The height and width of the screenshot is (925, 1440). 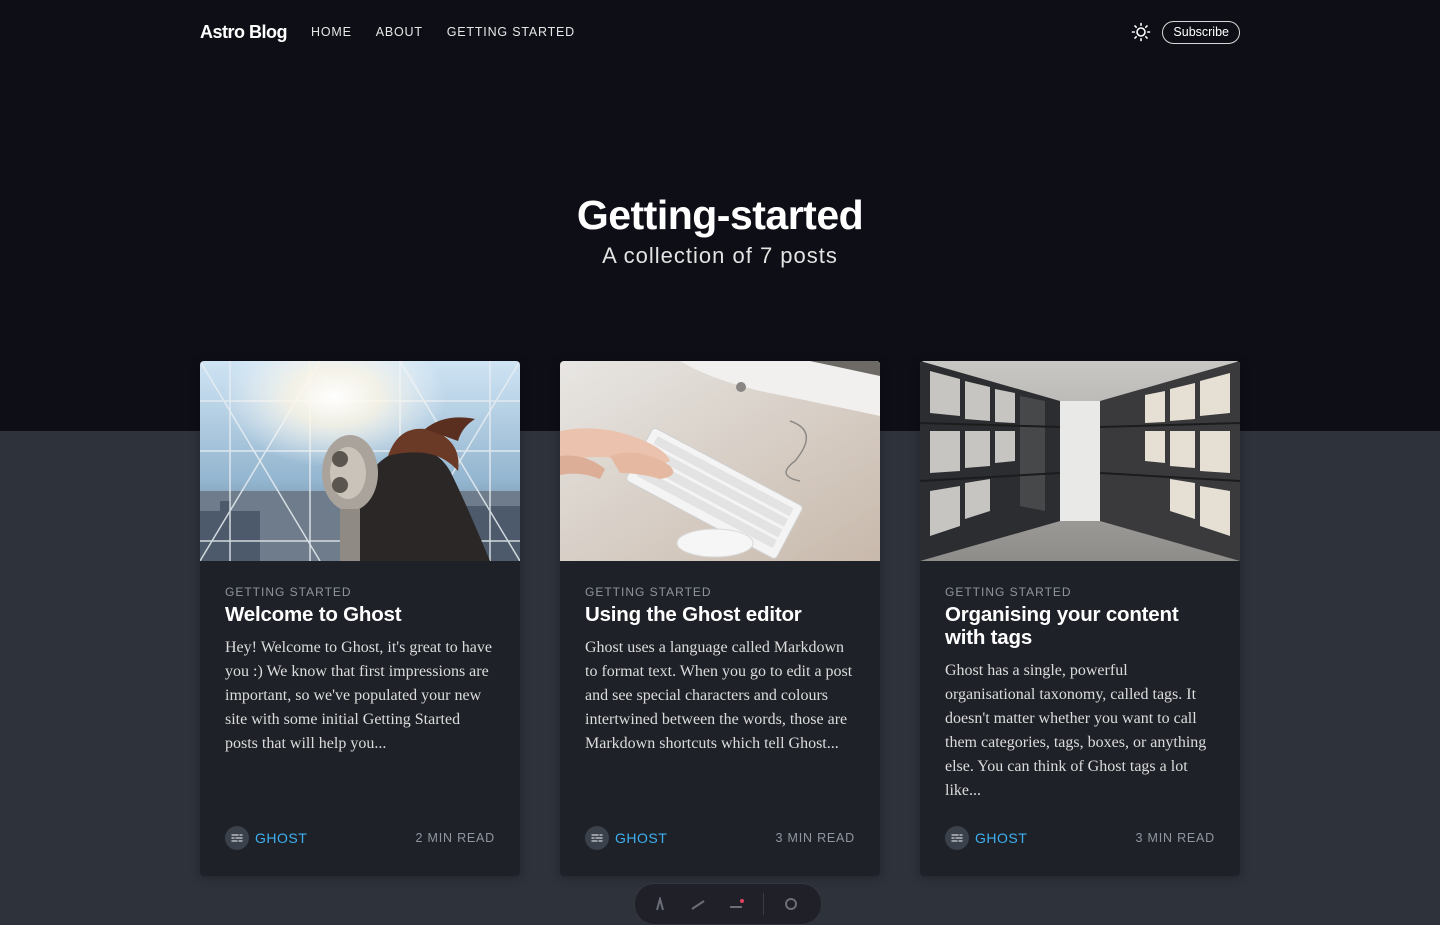 I want to click on read-time: 2 MIN READ, so click(x=455, y=838).